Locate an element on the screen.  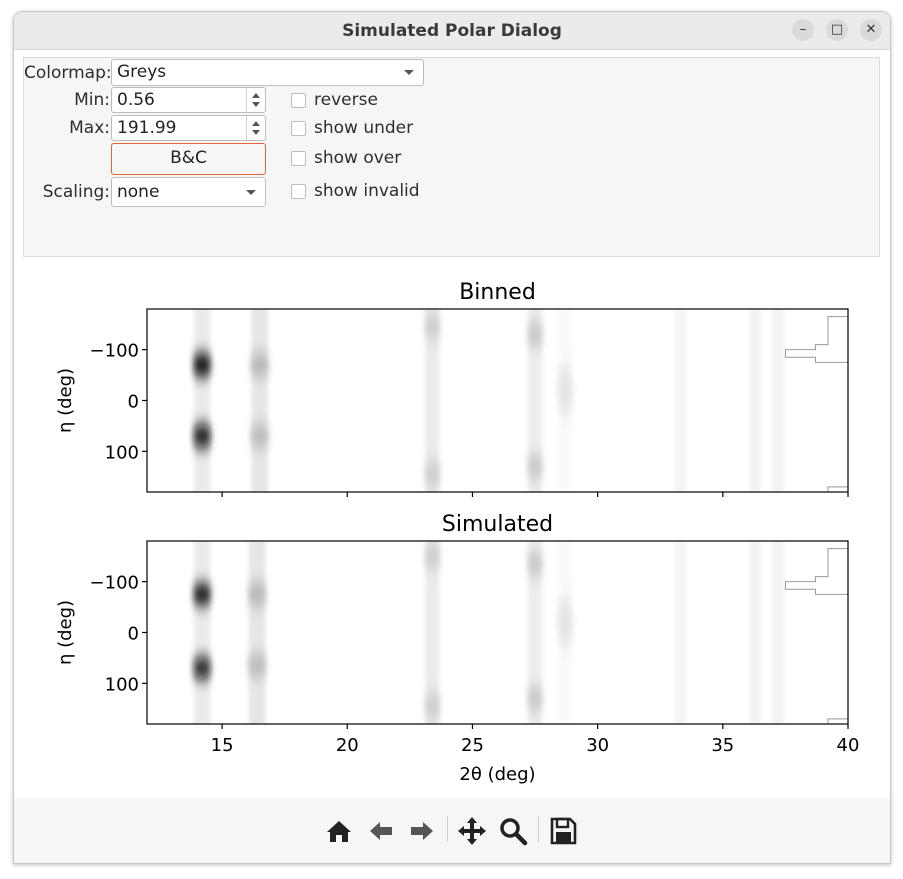
x-tick-label: 15 is located at coordinates (222, 745).